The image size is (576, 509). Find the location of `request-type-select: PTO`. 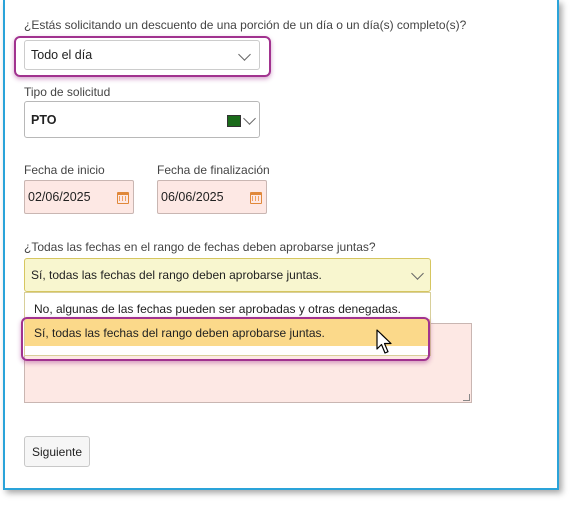

request-type-select: PTO is located at coordinates (142, 119).